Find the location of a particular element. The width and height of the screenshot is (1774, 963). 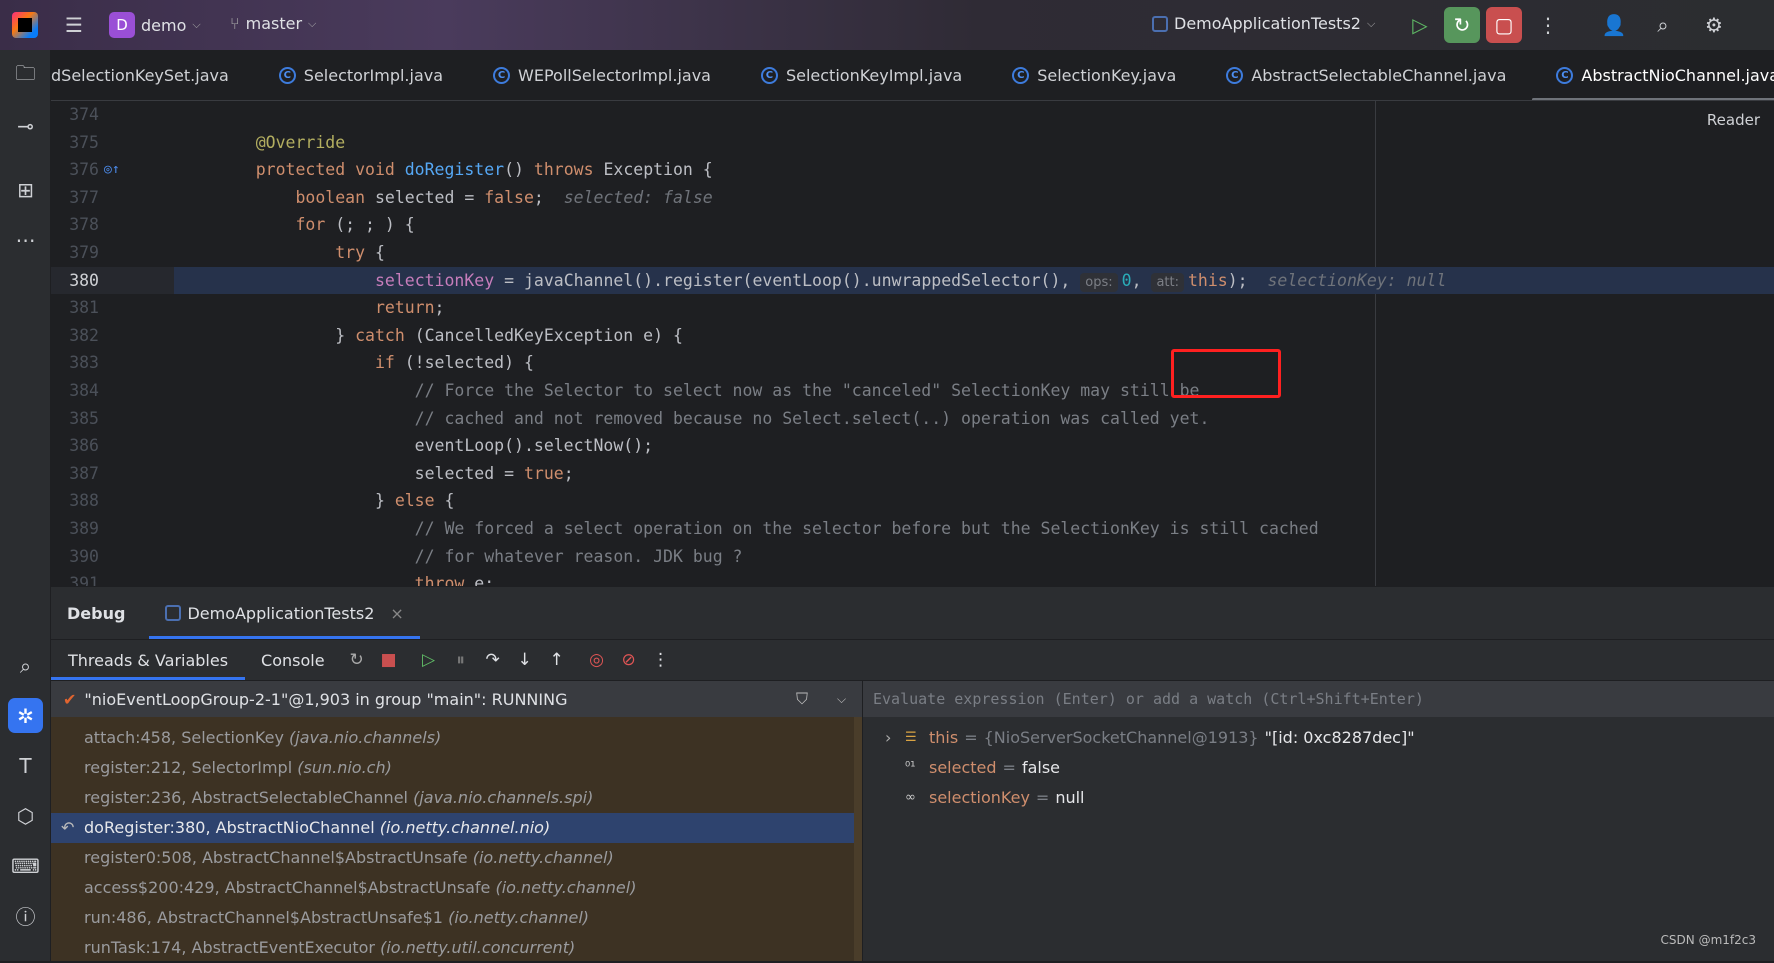

pause-icon: ⏸ is located at coordinates (461, 660).